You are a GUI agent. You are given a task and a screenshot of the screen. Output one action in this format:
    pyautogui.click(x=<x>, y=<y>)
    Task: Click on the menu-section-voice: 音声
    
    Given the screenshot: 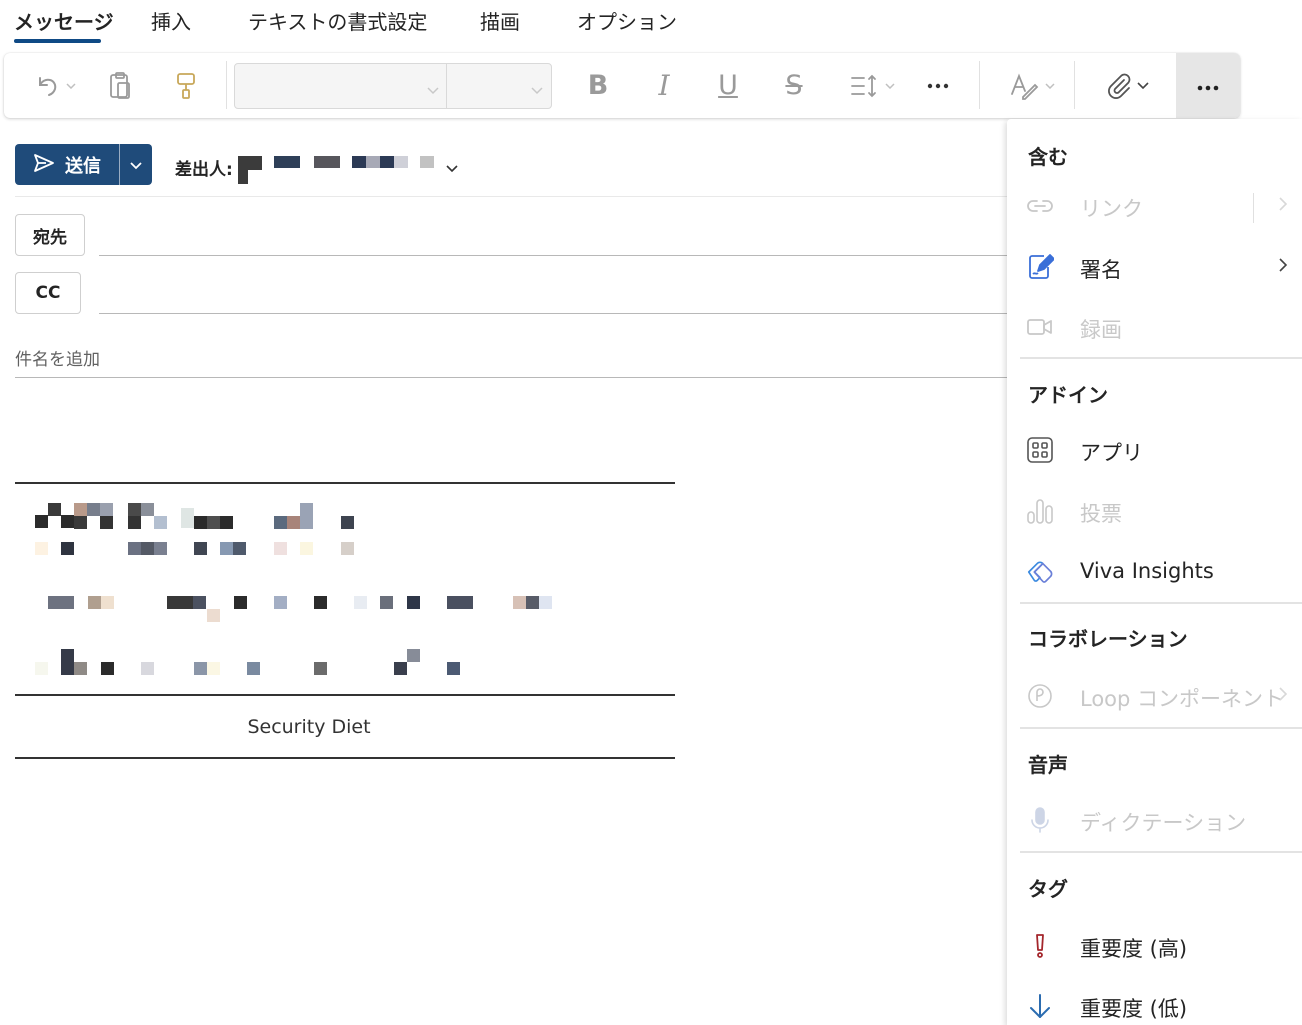 What is the action you would take?
    pyautogui.click(x=1048, y=765)
    